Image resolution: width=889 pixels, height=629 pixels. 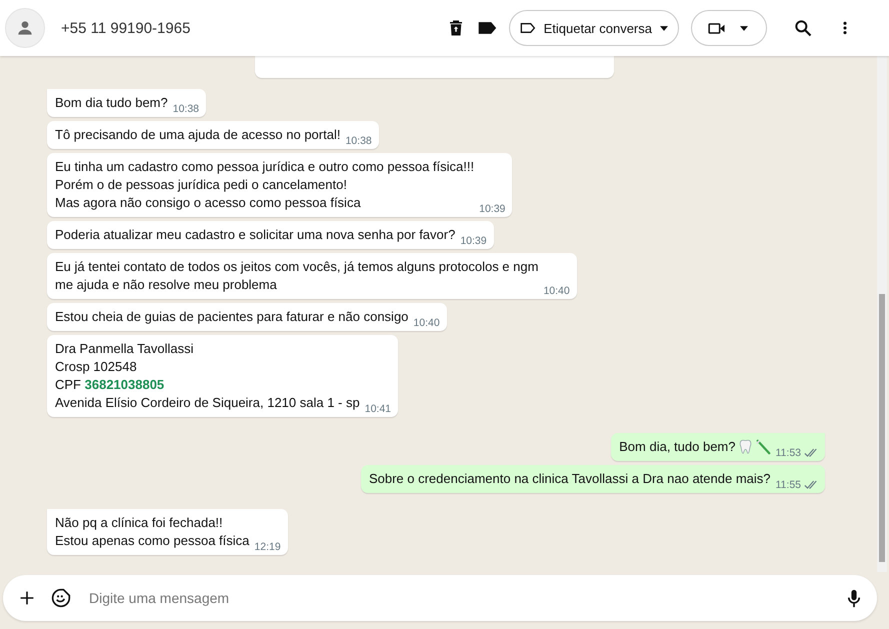 I want to click on message-text: me ajuda e não resolve meu problema, so click(x=166, y=285).